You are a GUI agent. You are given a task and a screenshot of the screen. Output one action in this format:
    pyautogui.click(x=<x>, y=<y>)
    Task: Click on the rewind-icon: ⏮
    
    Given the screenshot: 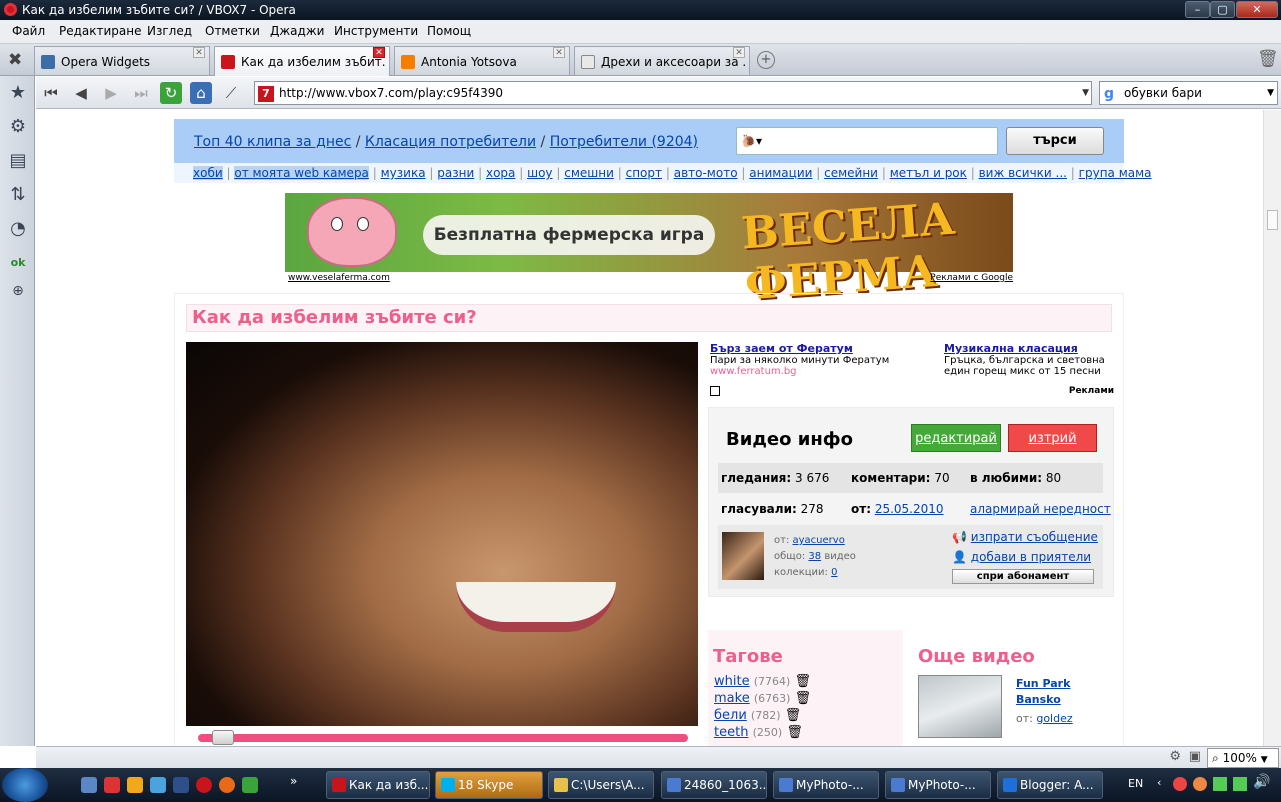 What is the action you would take?
    pyautogui.click(x=51, y=93)
    